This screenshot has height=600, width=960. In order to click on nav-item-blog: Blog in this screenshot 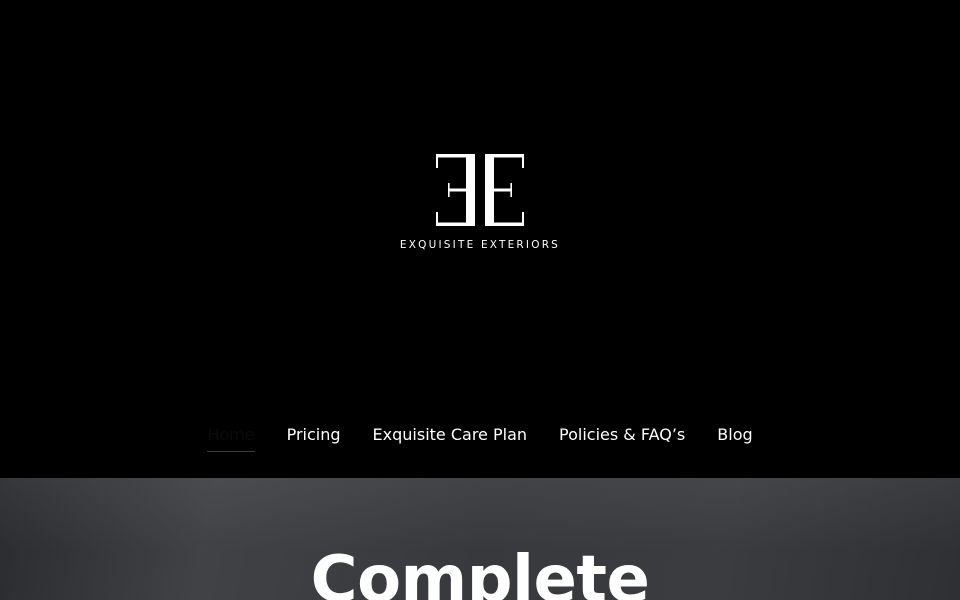, I will do `click(734, 435)`.